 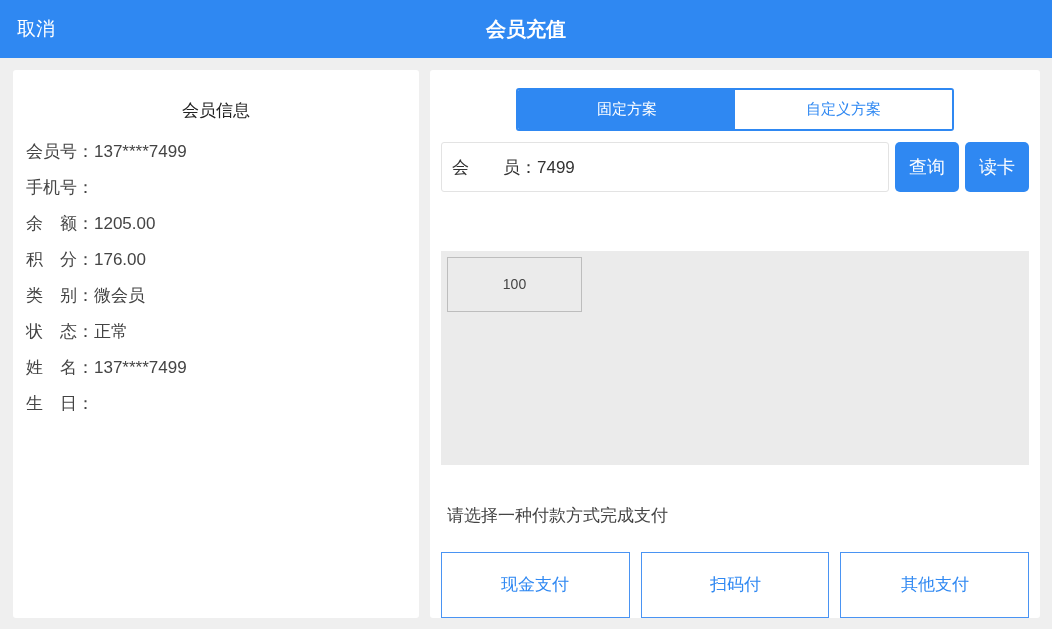 I want to click on payment-button: 扫码付, so click(x=735, y=585).